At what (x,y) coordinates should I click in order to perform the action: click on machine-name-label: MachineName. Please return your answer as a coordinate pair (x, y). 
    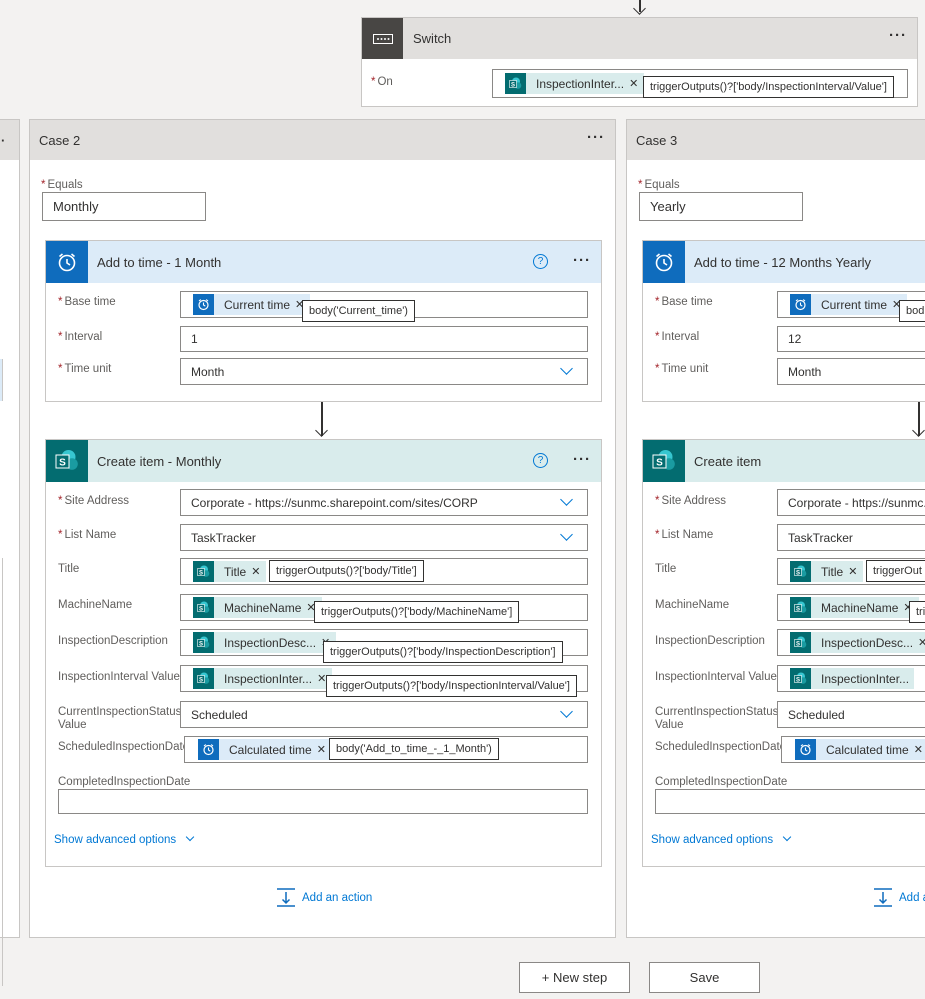
    Looking at the image, I should click on (95, 605).